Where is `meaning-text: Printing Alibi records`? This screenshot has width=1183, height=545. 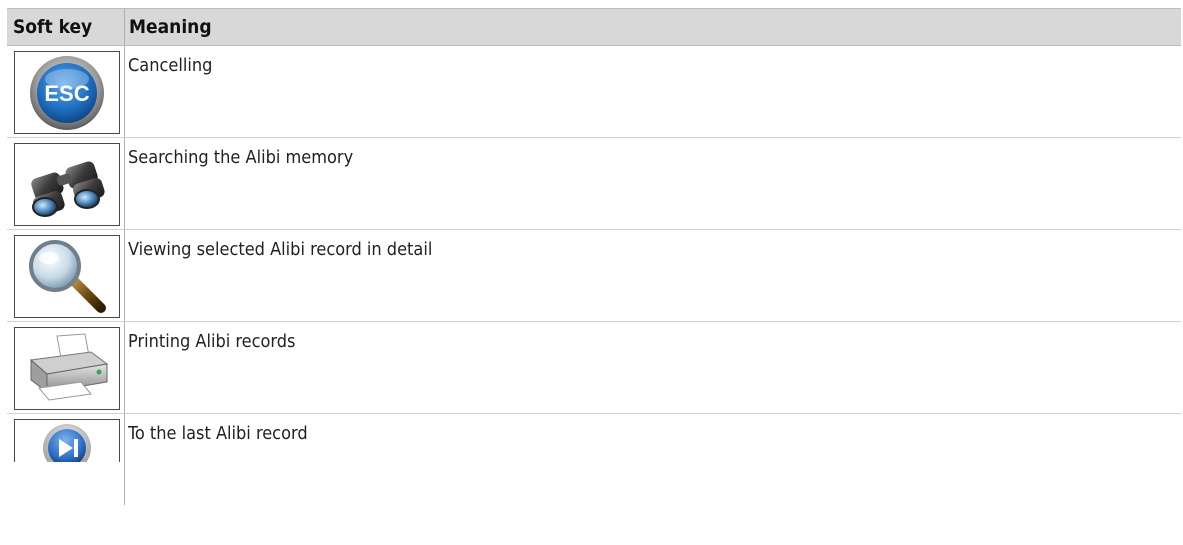 meaning-text: Printing Alibi records is located at coordinates (212, 341).